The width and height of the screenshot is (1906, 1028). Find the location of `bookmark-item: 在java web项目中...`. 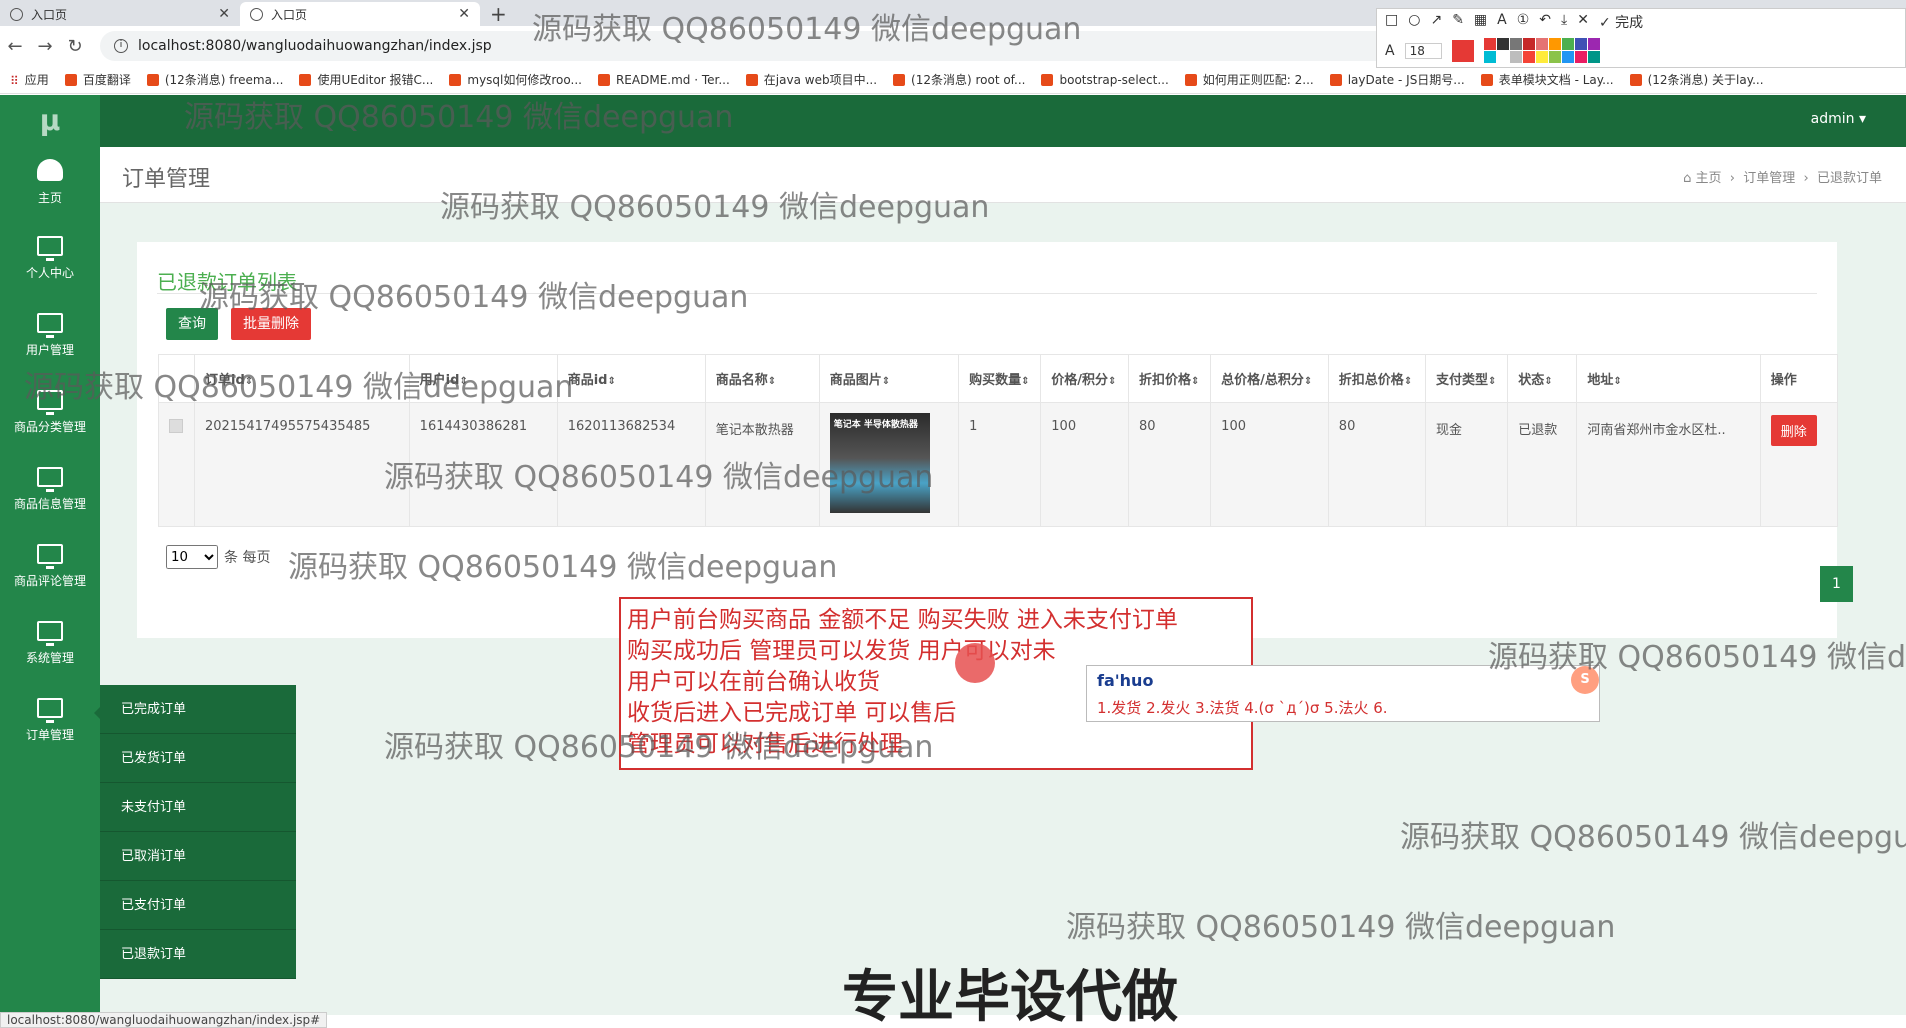

bookmark-item: 在java web项目中... is located at coordinates (811, 79).